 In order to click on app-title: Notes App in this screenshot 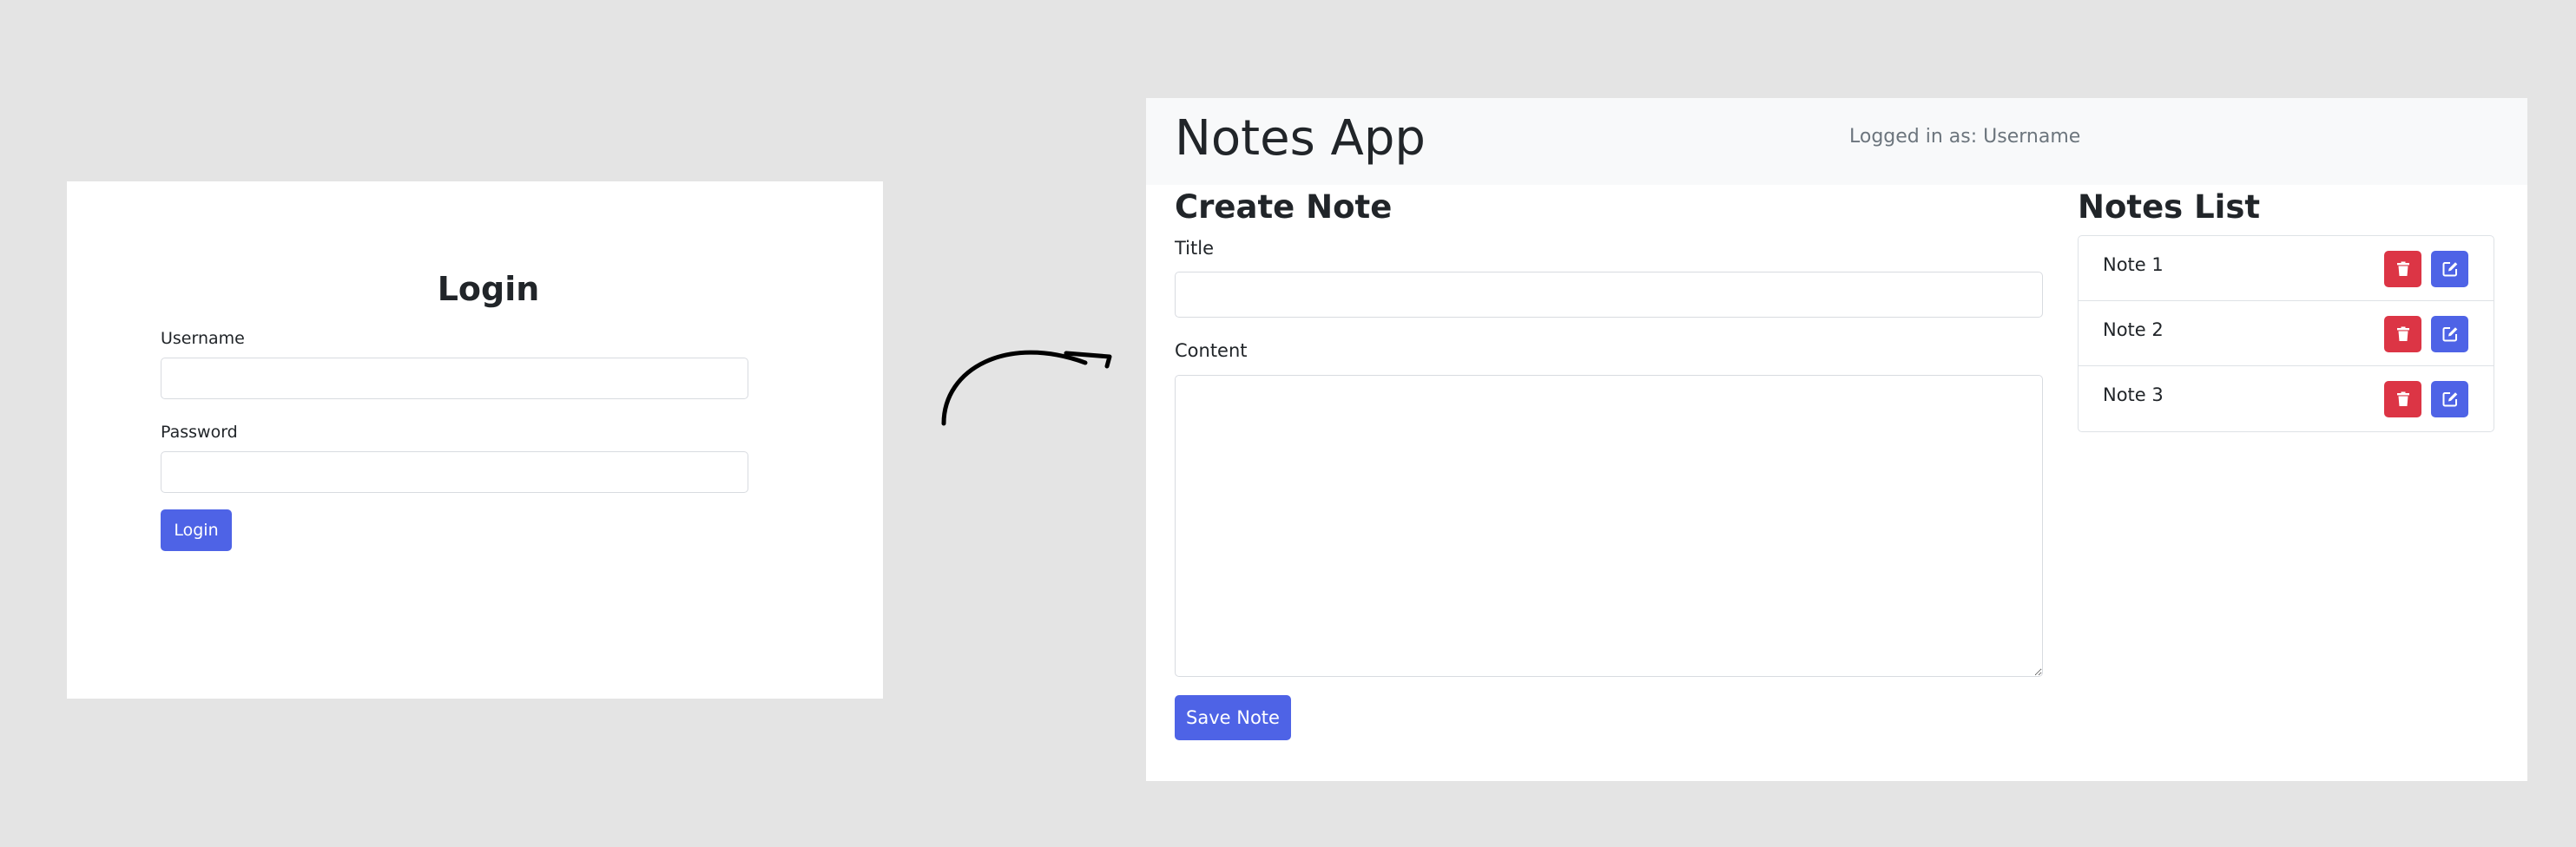, I will do `click(1300, 138)`.